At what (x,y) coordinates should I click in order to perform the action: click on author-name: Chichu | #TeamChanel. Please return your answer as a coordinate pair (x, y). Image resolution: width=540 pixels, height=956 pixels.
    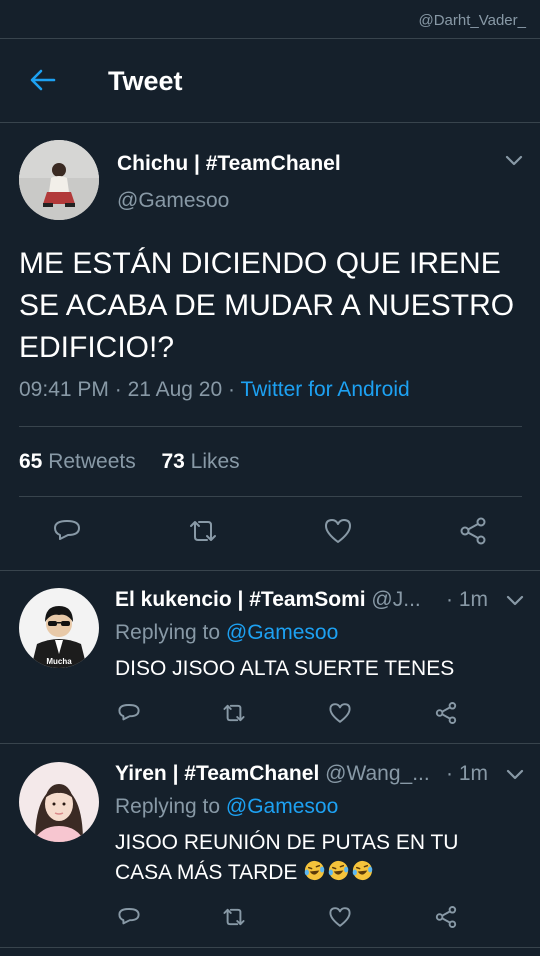
    Looking at the image, I should click on (229, 164).